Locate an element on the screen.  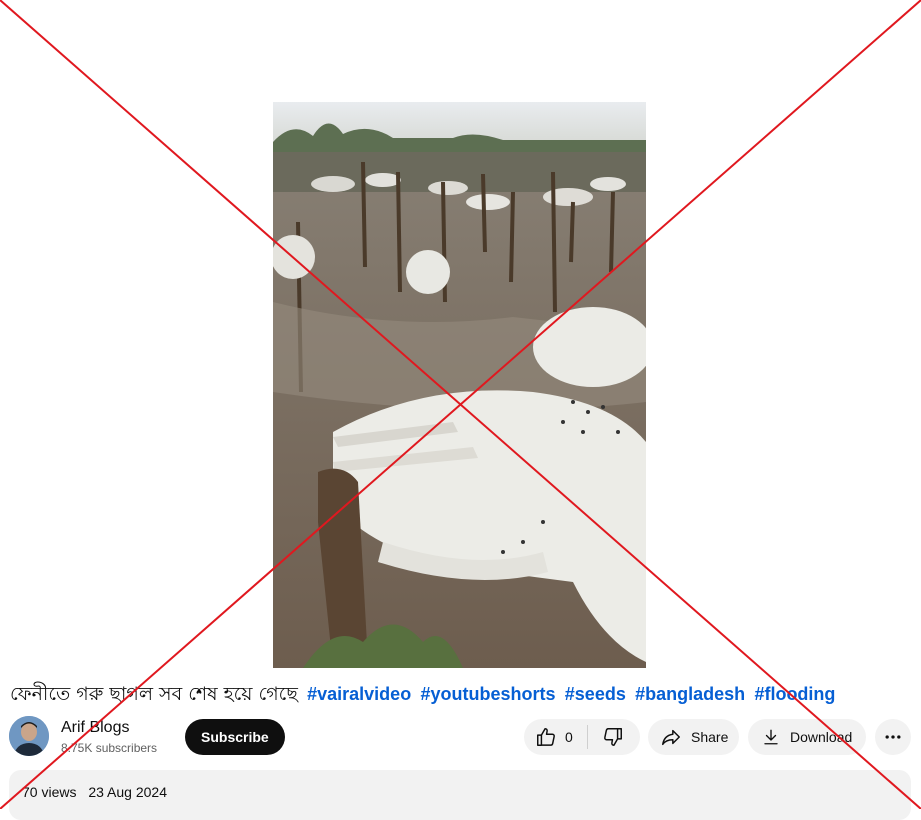
hashtag-link: #flooding is located at coordinates (794, 694).